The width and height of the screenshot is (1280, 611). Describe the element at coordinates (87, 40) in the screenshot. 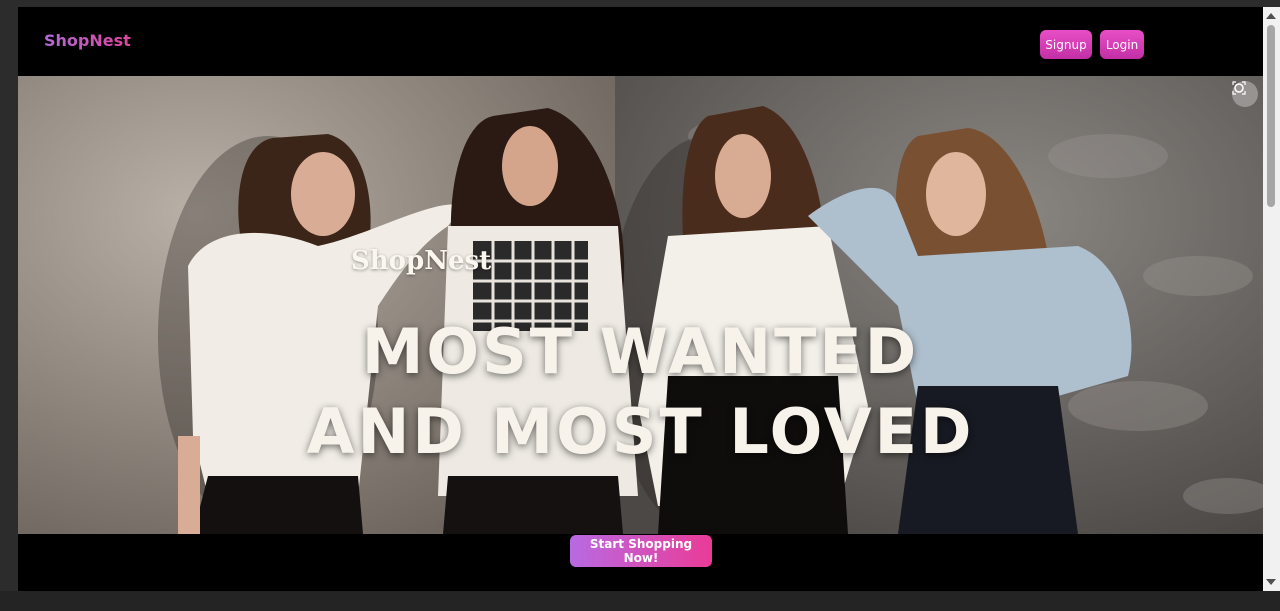

I see `brand-logo: ShopNest` at that location.